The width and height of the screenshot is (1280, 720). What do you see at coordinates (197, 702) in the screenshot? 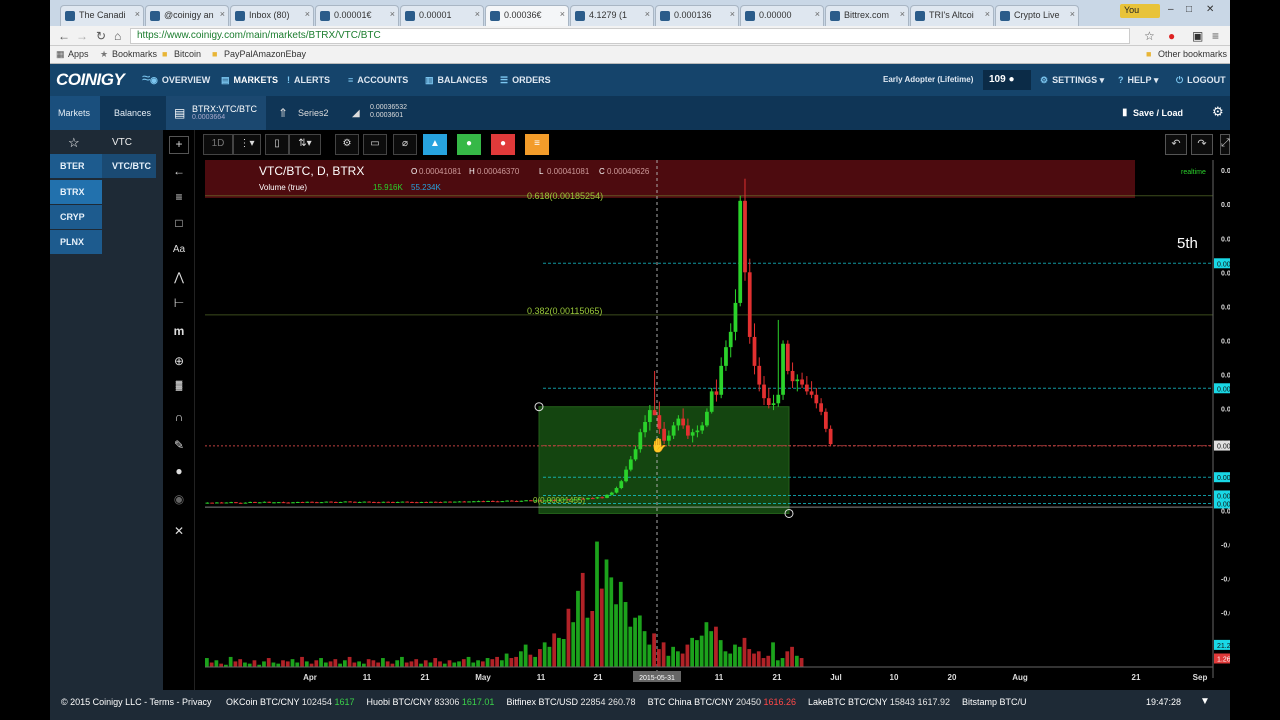
I see `privacy-link: Privacy` at bounding box center [197, 702].